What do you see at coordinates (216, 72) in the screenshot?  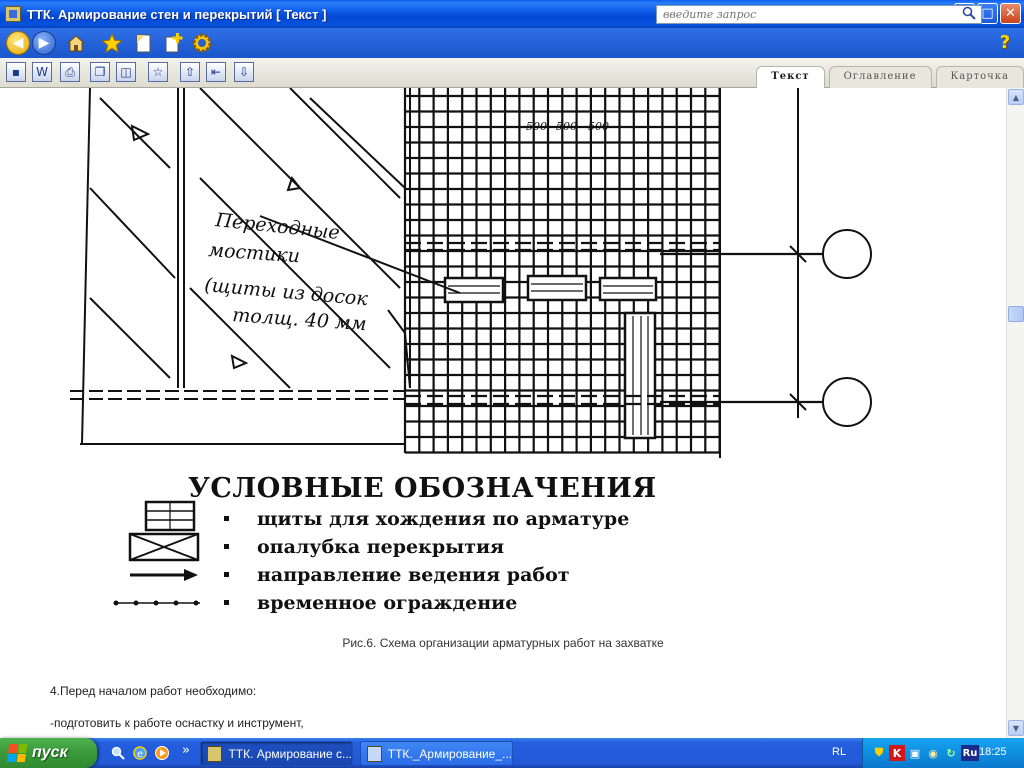 I see `navigate-icon: ⇤` at bounding box center [216, 72].